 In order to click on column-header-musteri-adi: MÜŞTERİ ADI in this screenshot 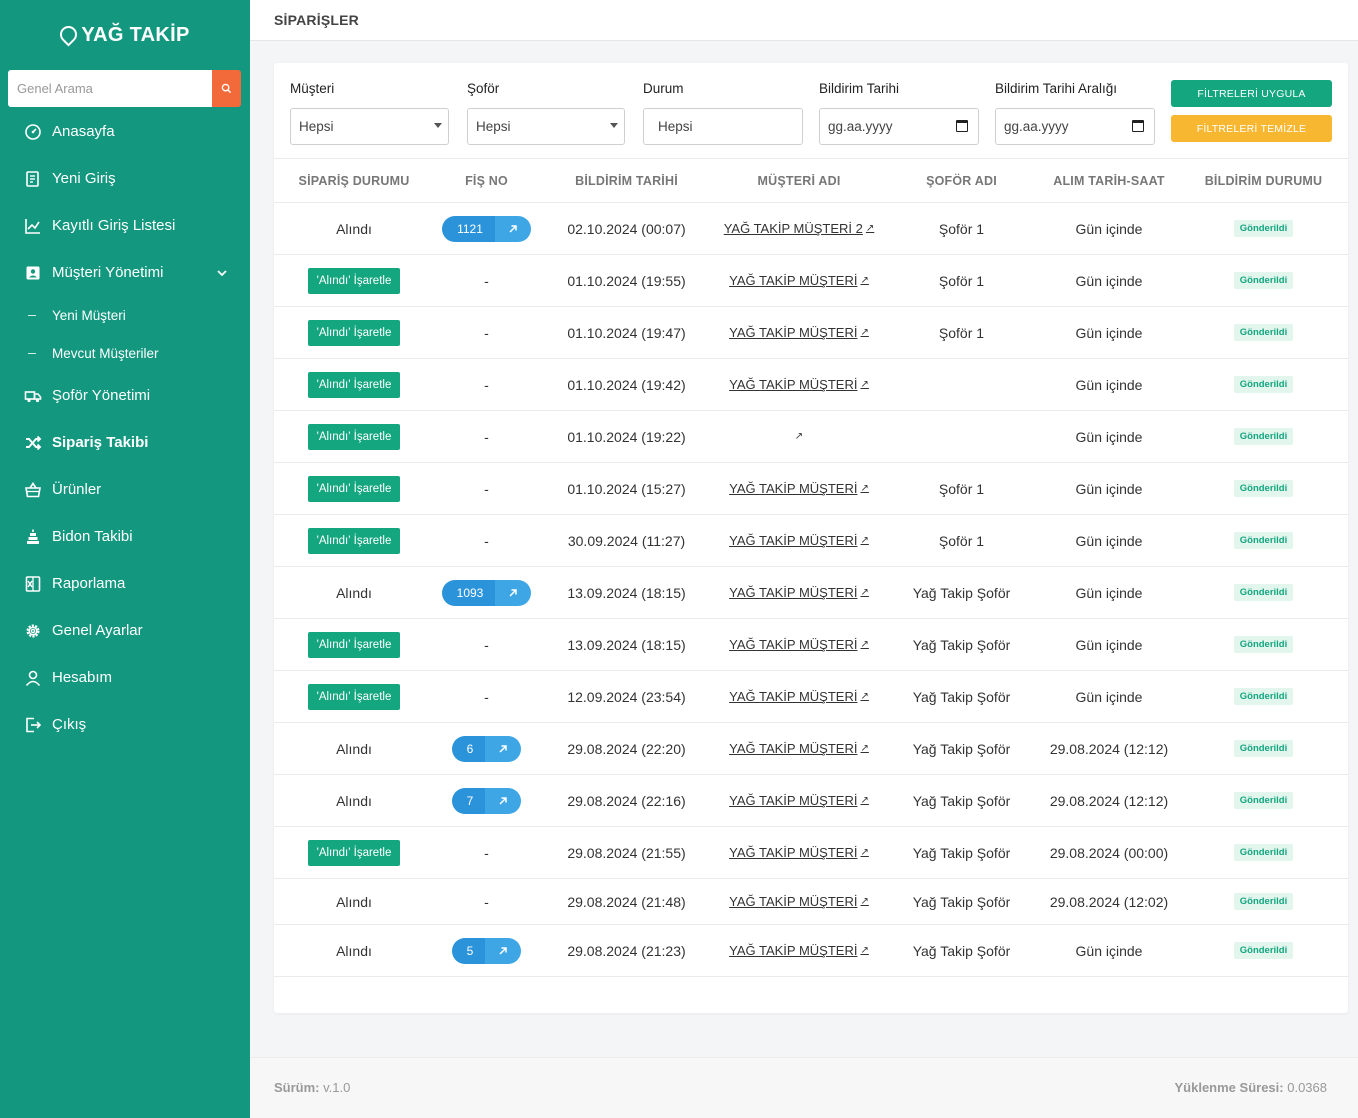, I will do `click(799, 181)`.